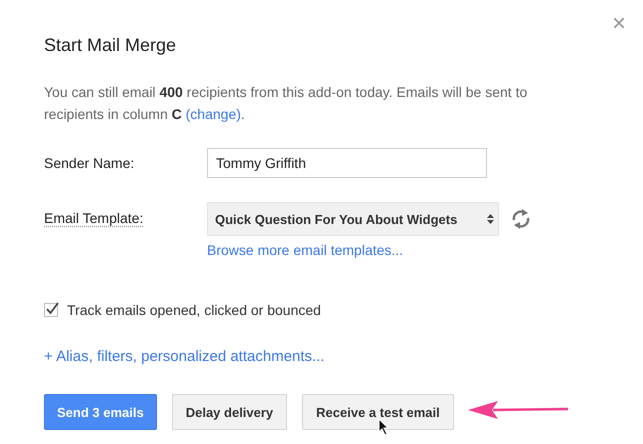 Image resolution: width=643 pixels, height=444 pixels. I want to click on refresh-icon, so click(521, 219).